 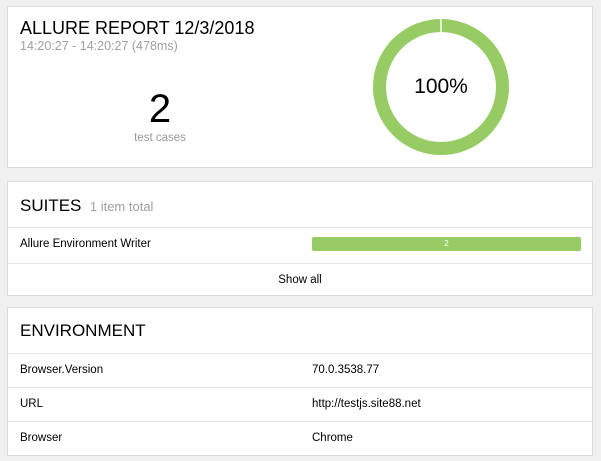 I want to click on suites-header: SUITES 1 item total, so click(x=300, y=205).